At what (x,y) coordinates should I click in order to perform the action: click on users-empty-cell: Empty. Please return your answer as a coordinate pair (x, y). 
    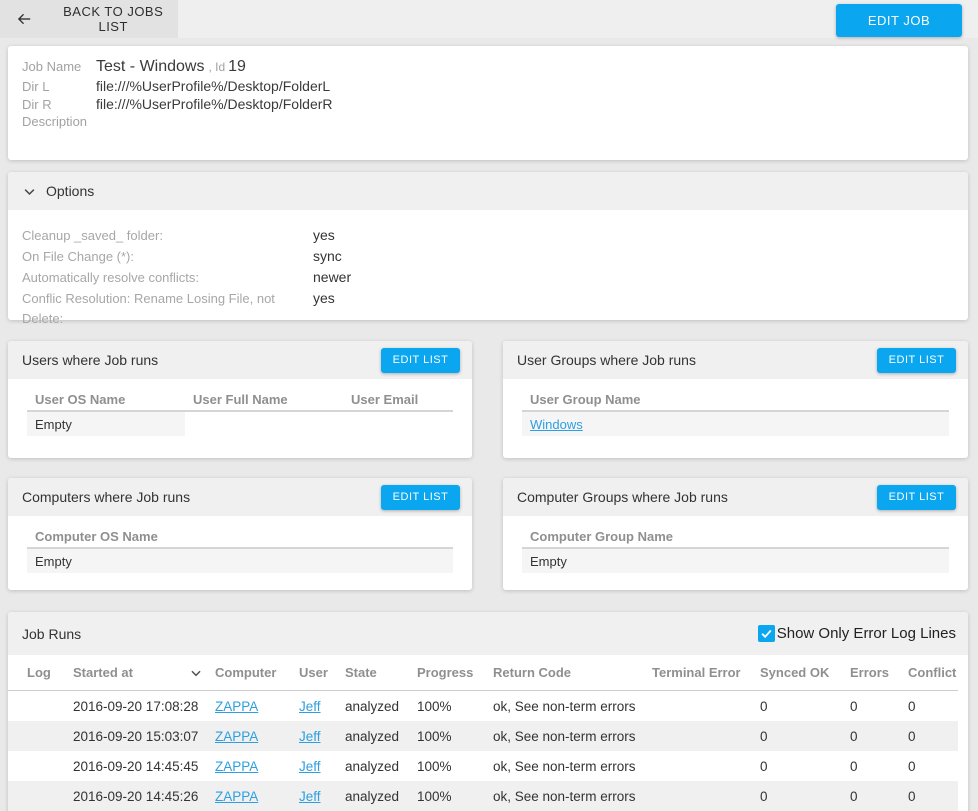
    Looking at the image, I should click on (106, 424).